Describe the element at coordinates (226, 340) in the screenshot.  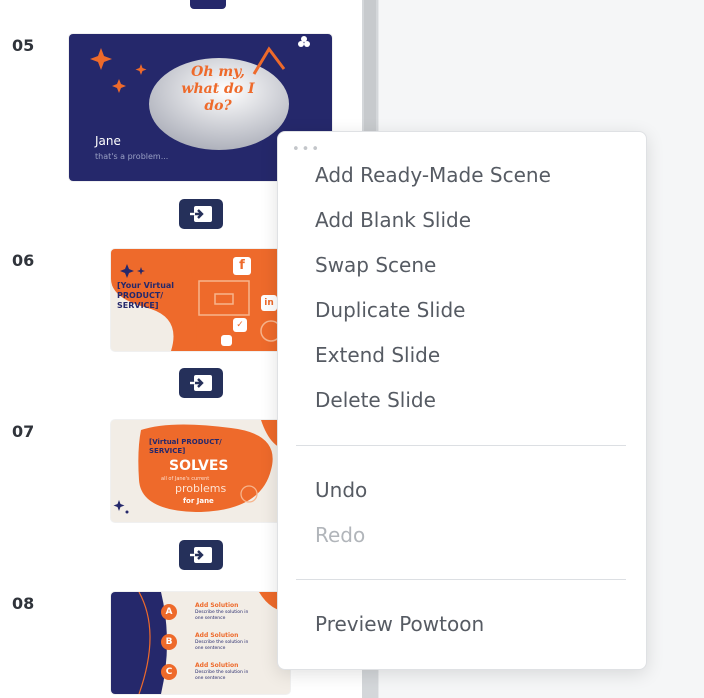
I see `instagram-icon` at that location.